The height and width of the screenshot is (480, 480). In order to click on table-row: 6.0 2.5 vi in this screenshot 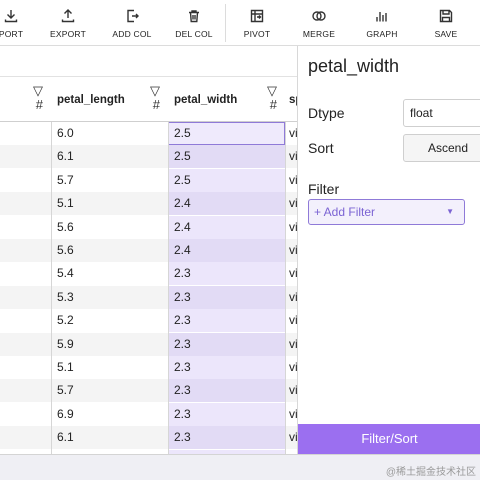, I will do `click(148, 133)`.